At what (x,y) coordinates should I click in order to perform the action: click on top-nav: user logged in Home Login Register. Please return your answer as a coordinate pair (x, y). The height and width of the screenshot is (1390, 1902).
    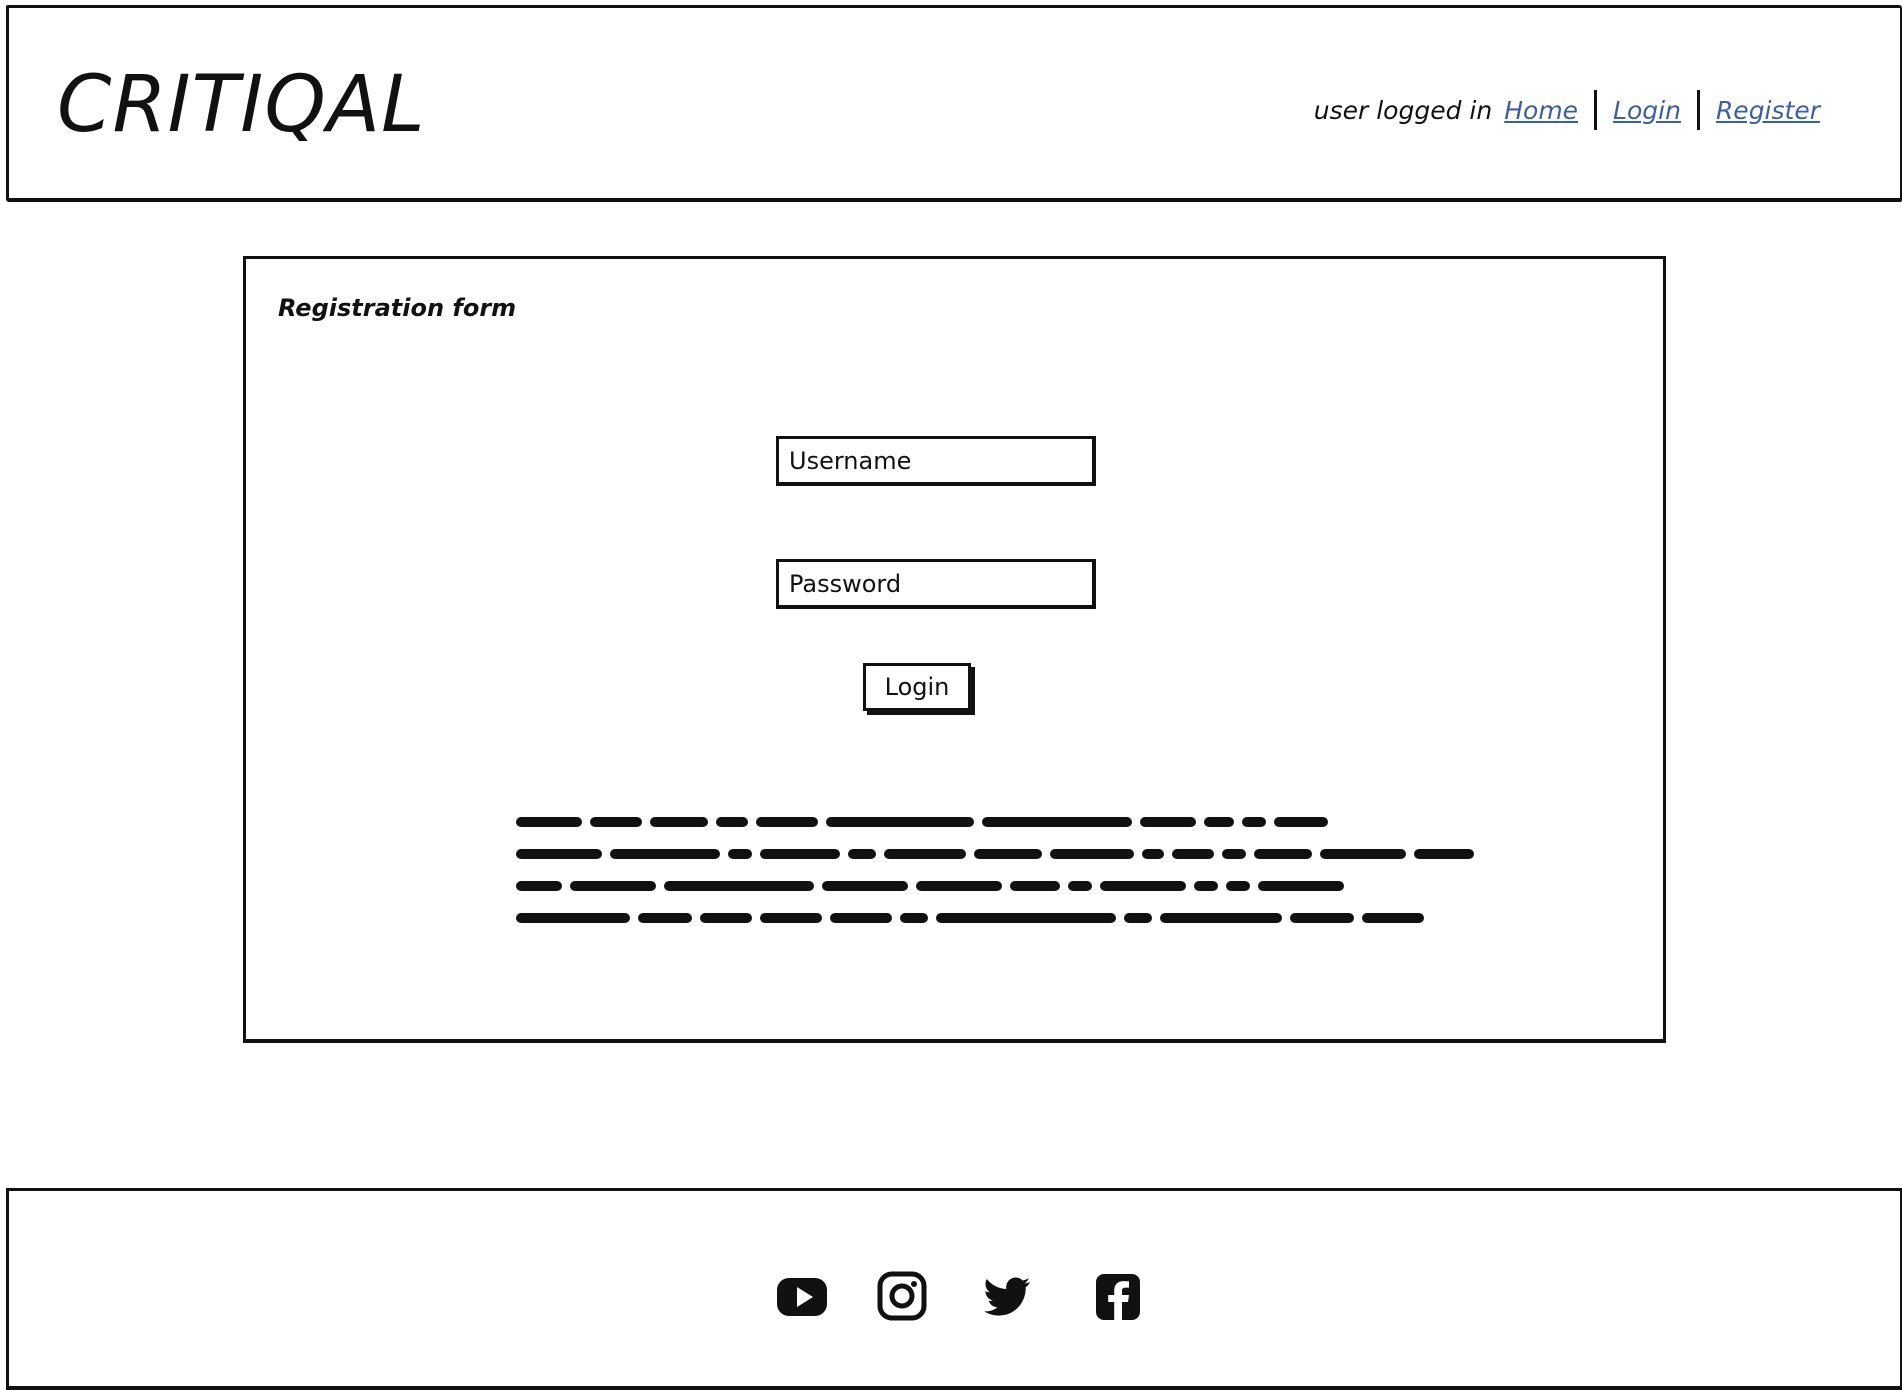
    Looking at the image, I should click on (1567, 110).